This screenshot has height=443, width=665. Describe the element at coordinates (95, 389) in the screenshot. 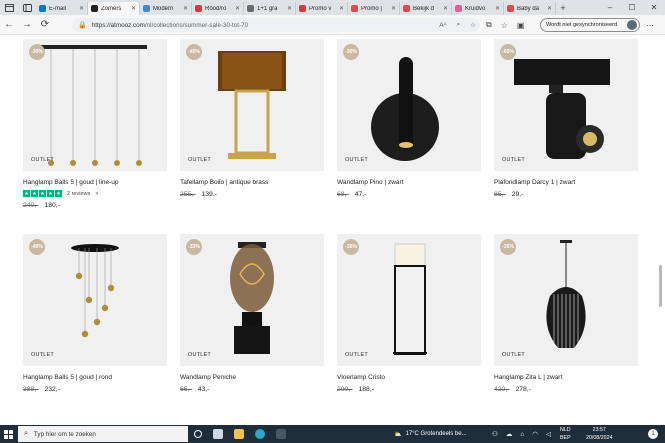

I see `price-row: 388,- 232,-` at that location.